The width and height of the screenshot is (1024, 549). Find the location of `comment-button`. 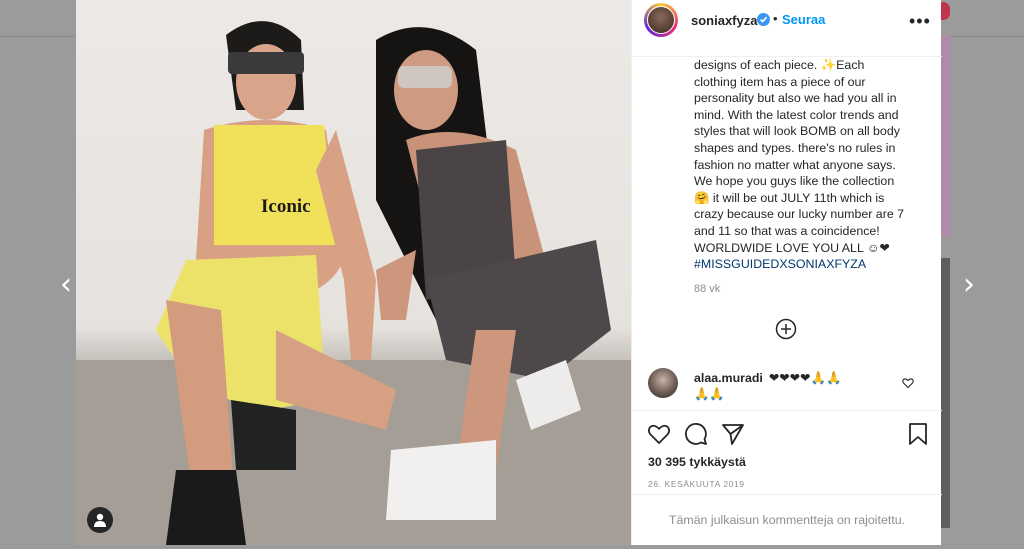

comment-button is located at coordinates (696, 434).